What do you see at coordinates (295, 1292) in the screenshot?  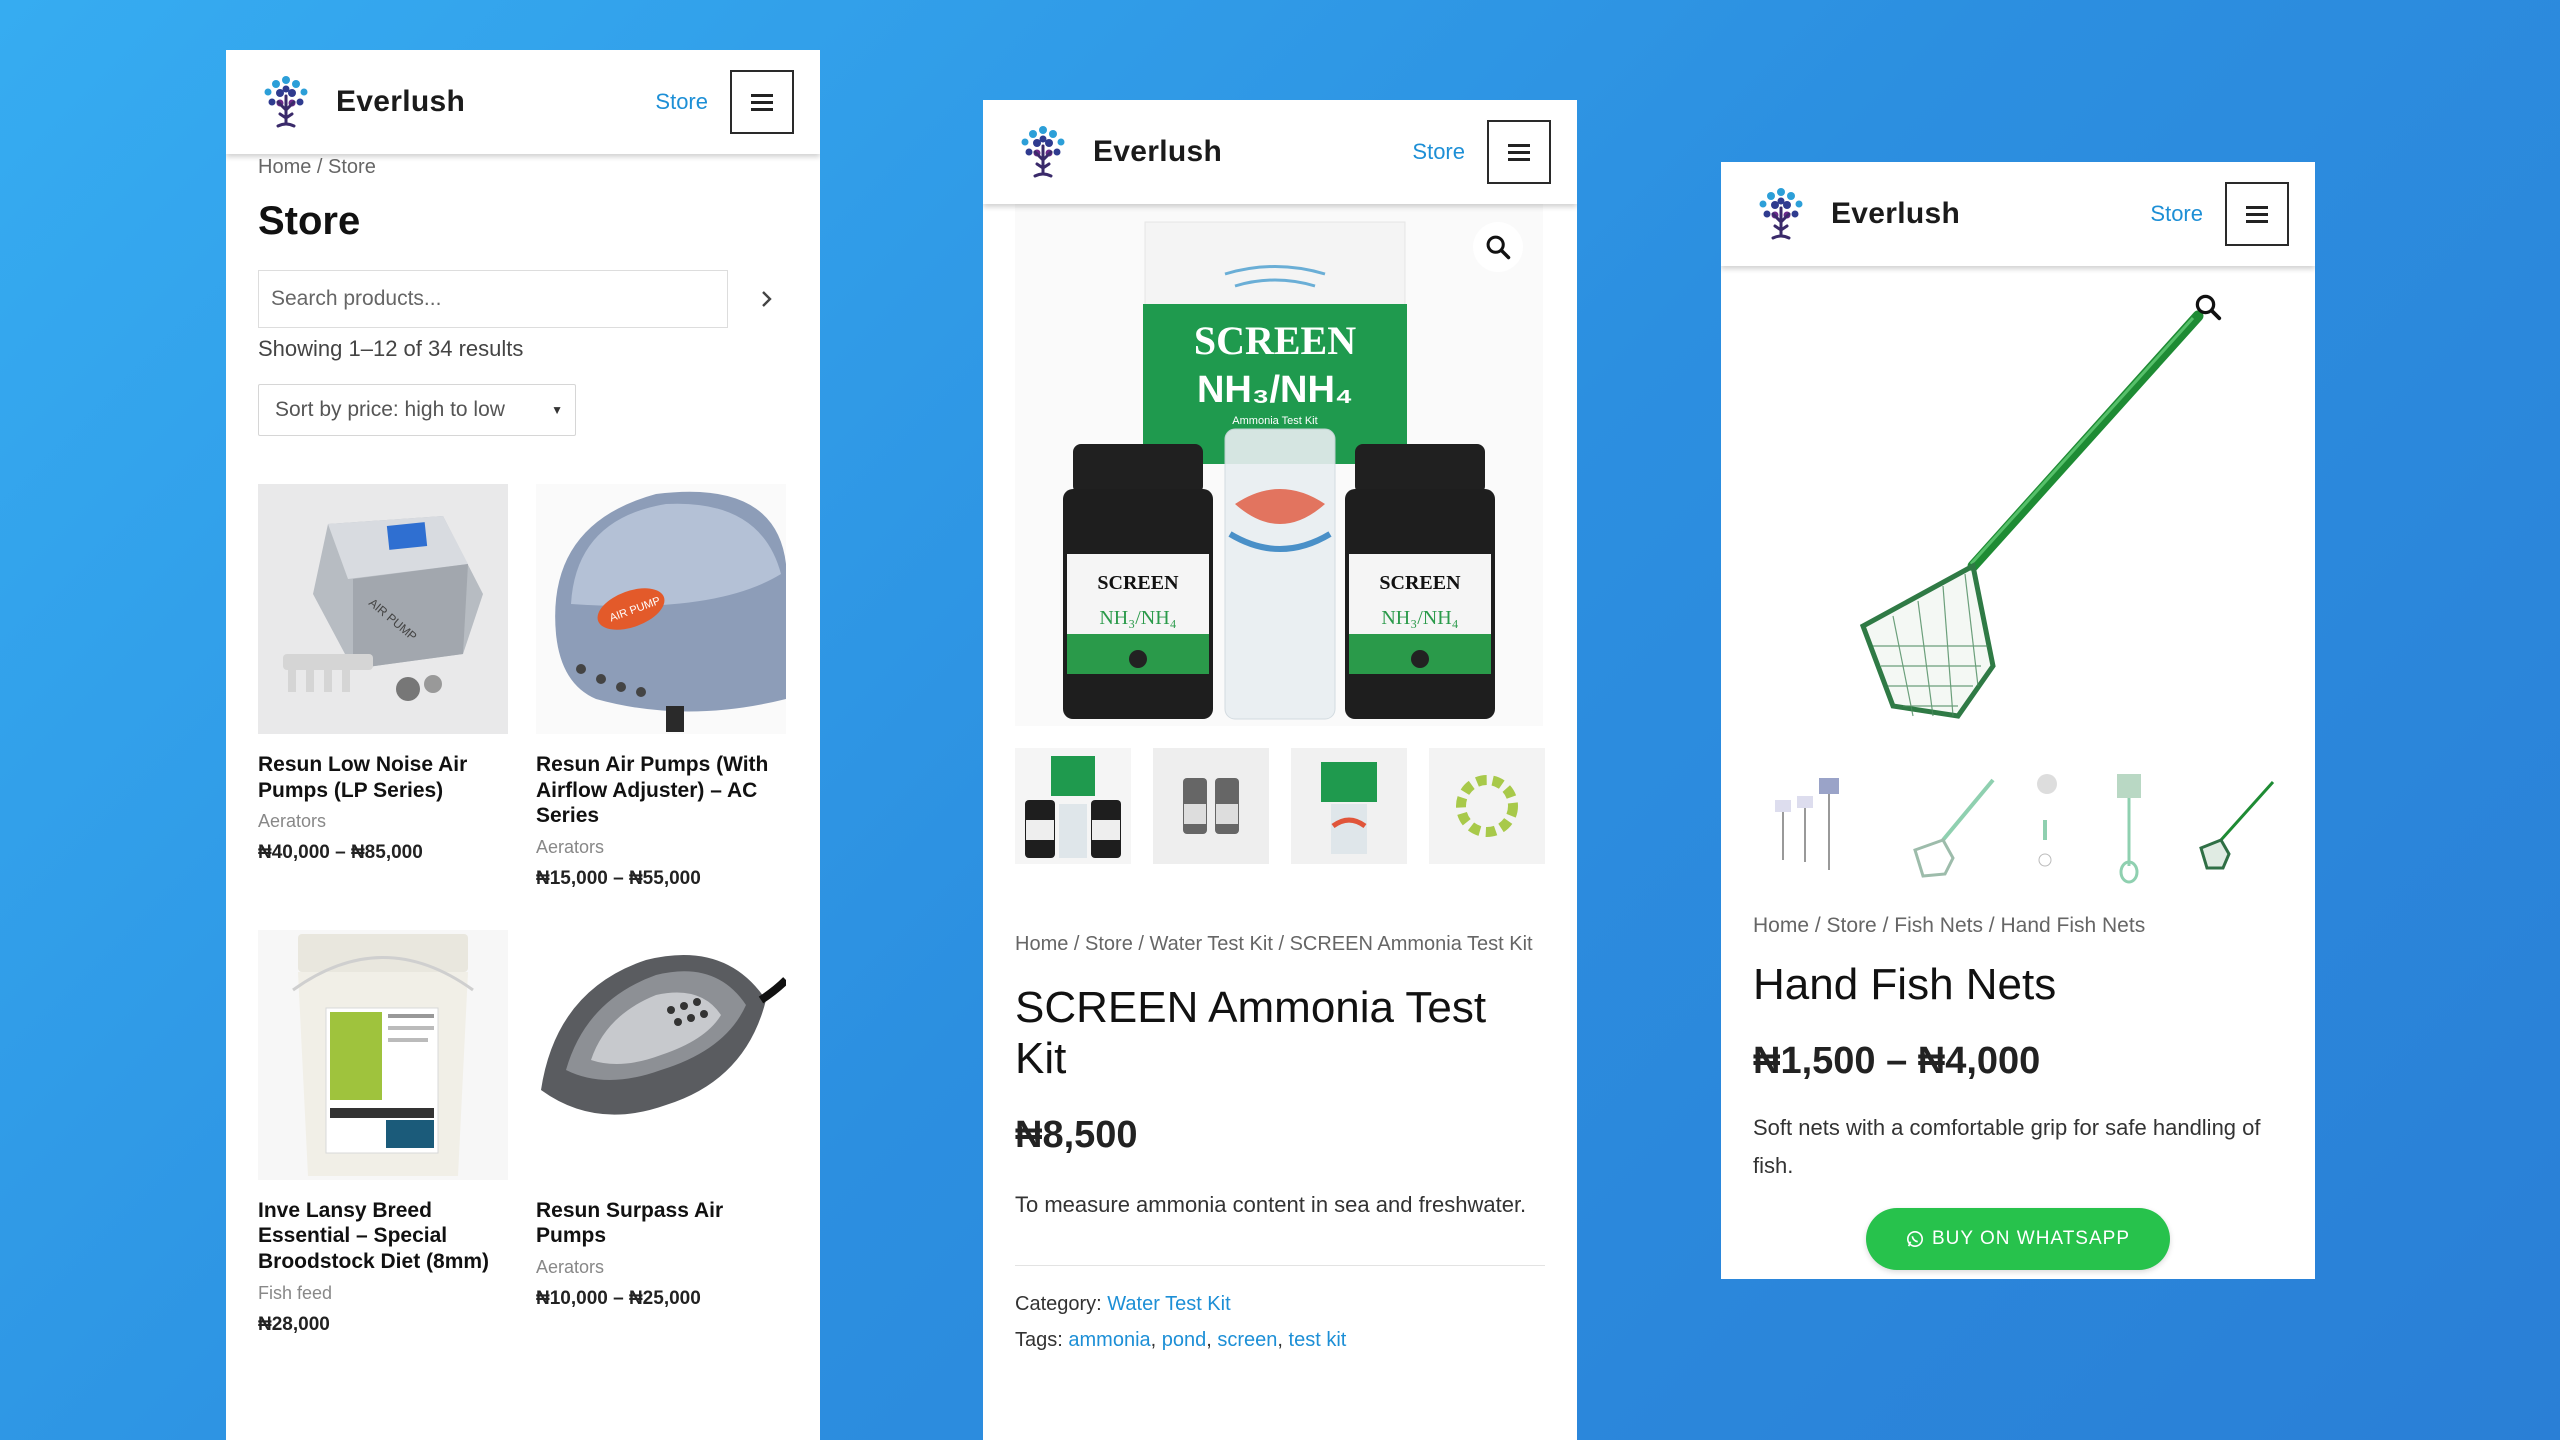 I see `product-category: Fish feed` at bounding box center [295, 1292].